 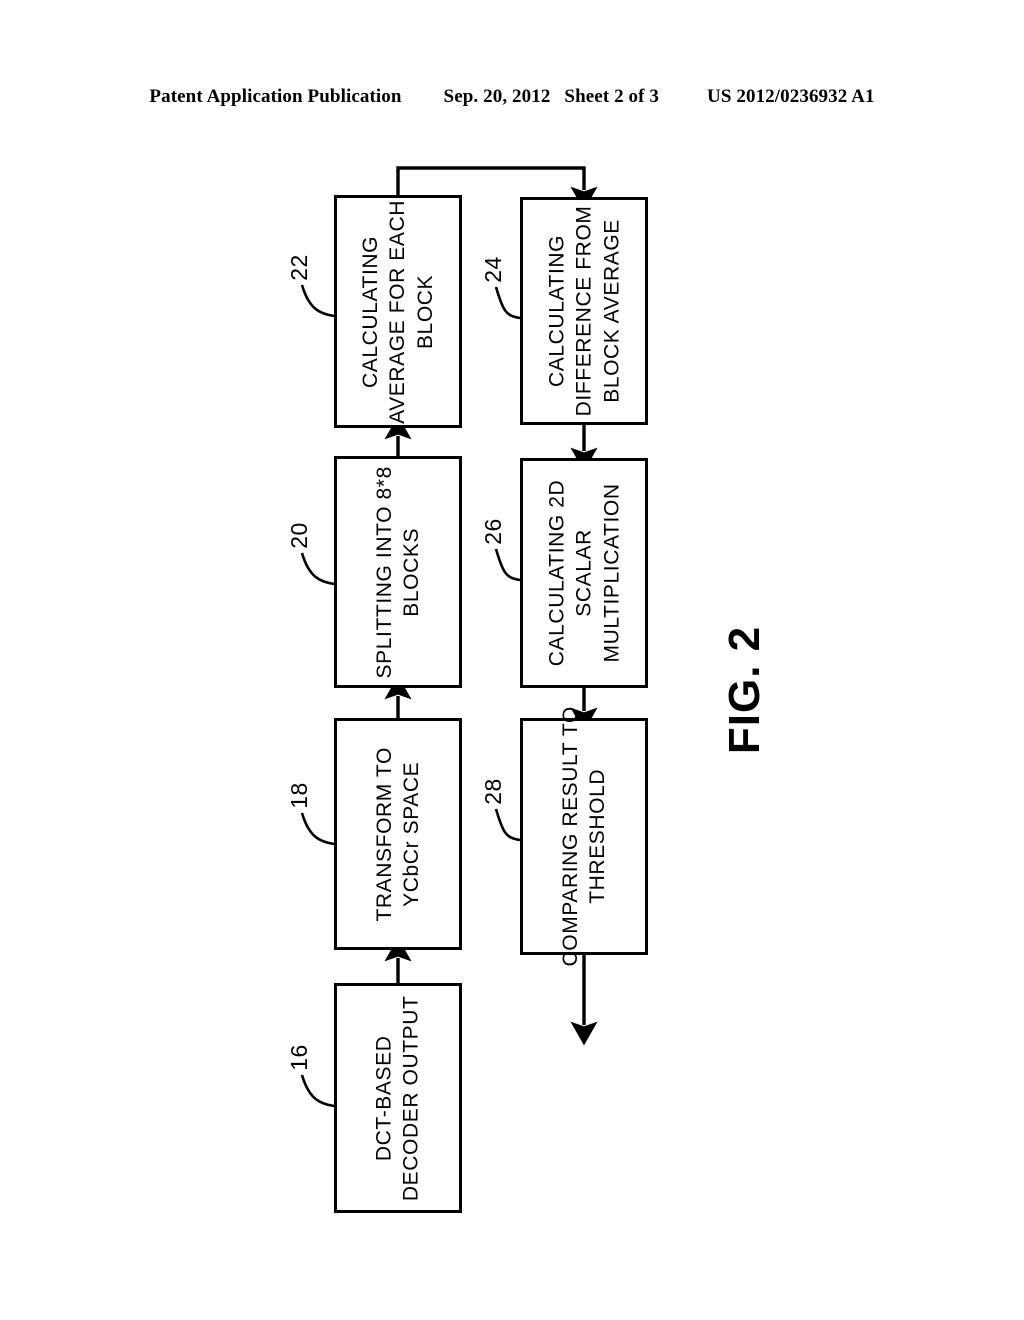 What do you see at coordinates (298, 267) in the screenshot?
I see `reference-numeral-22: 22` at bounding box center [298, 267].